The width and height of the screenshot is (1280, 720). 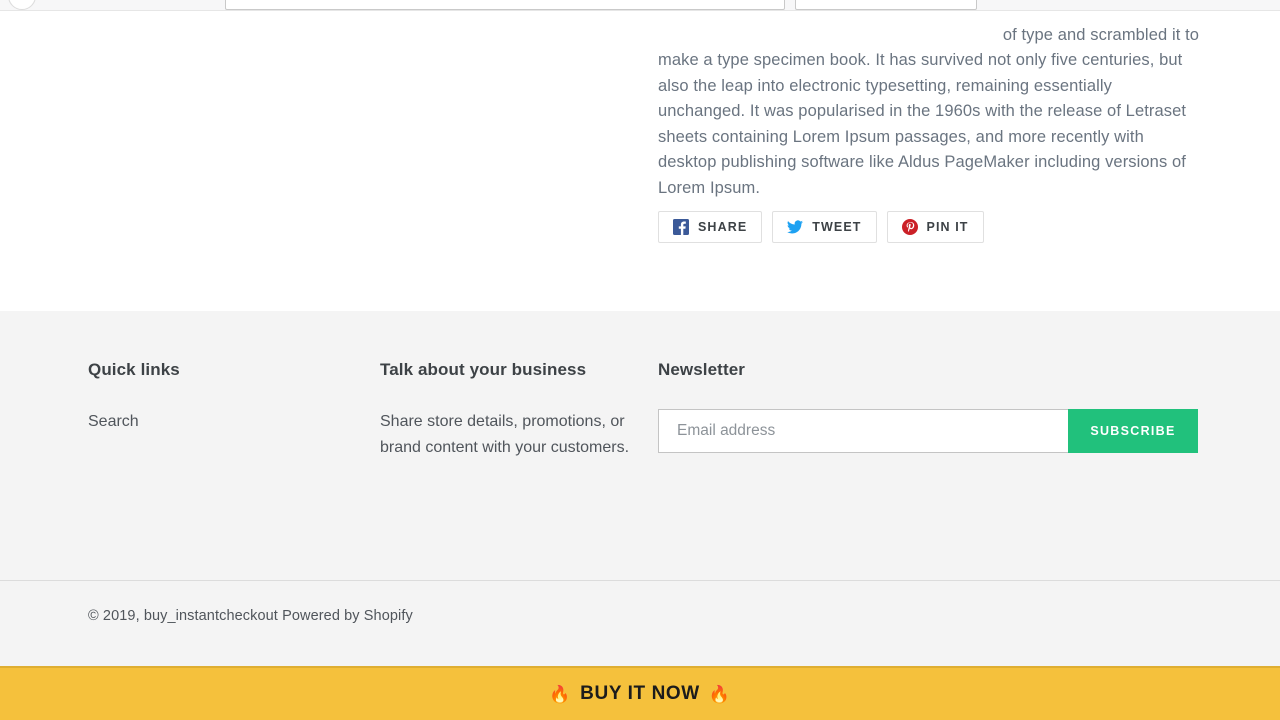 What do you see at coordinates (560, 694) in the screenshot?
I see `fire-icon-left: 🔥` at bounding box center [560, 694].